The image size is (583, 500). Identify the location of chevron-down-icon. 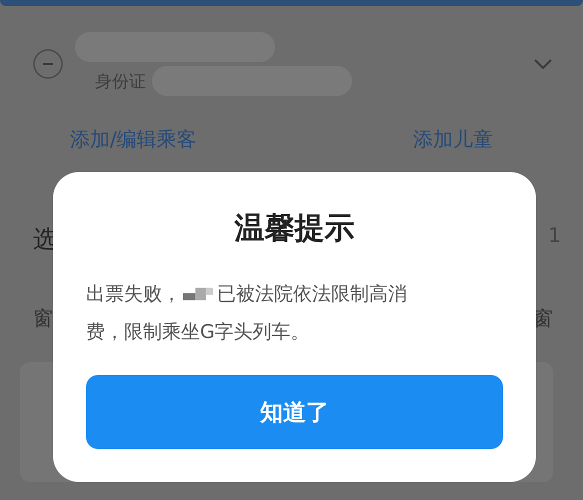
(543, 64).